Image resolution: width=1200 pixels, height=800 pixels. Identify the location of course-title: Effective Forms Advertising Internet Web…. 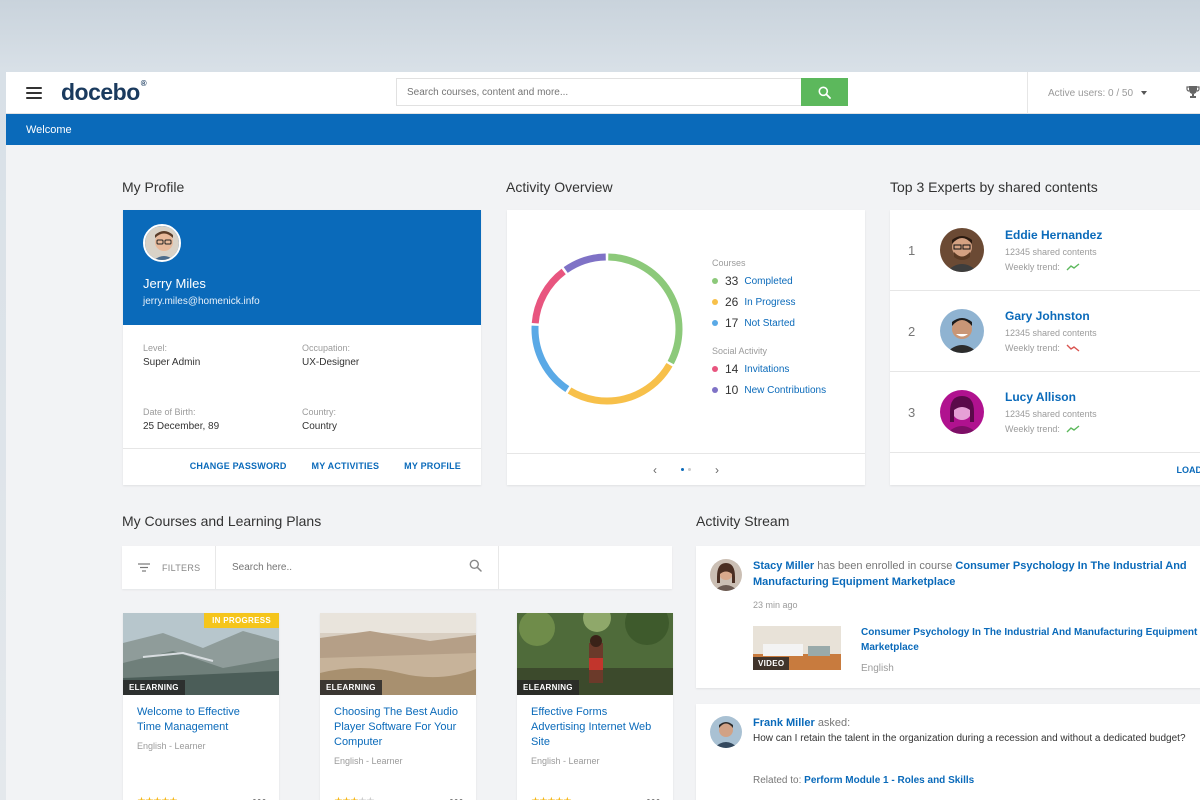
(595, 722).